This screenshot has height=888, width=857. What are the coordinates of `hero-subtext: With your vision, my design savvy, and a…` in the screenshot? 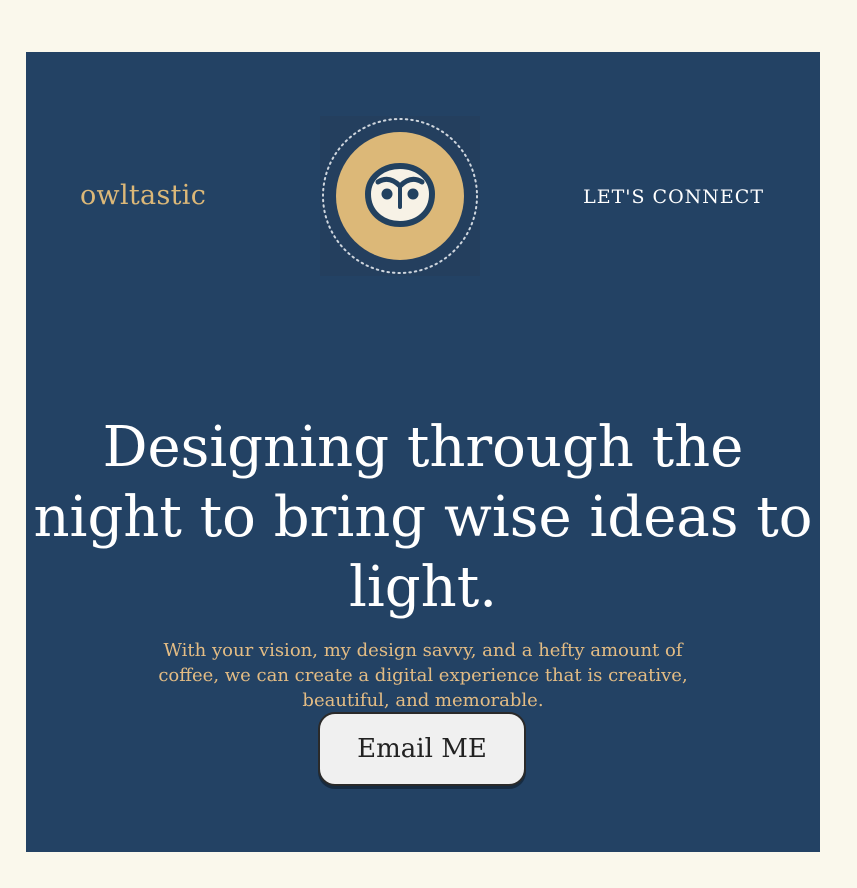 It's located at (423, 675).